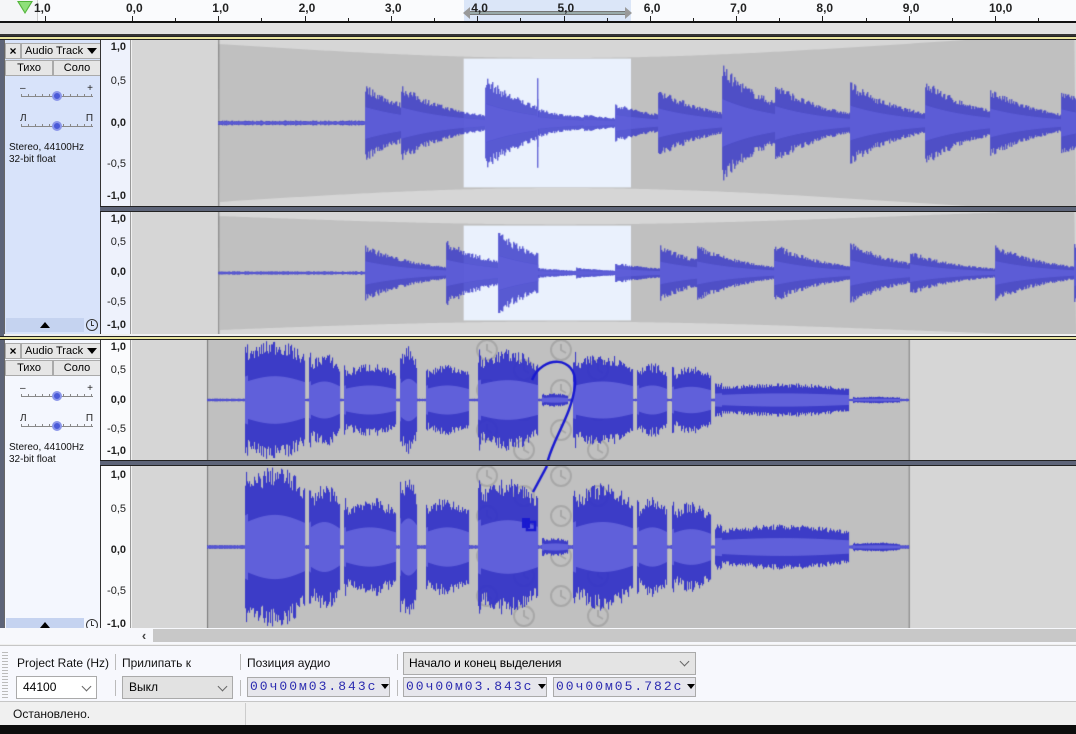 Image resolution: width=1076 pixels, height=734 pixels. I want to click on selection-end-value: 00ч00м05.782с, so click(620, 686).